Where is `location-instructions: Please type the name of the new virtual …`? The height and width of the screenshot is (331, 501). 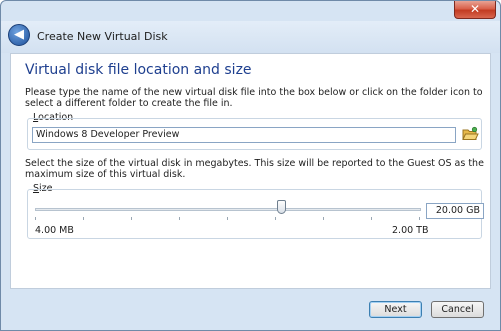 location-instructions: Please type the name of the new virtual … is located at coordinates (254, 98).